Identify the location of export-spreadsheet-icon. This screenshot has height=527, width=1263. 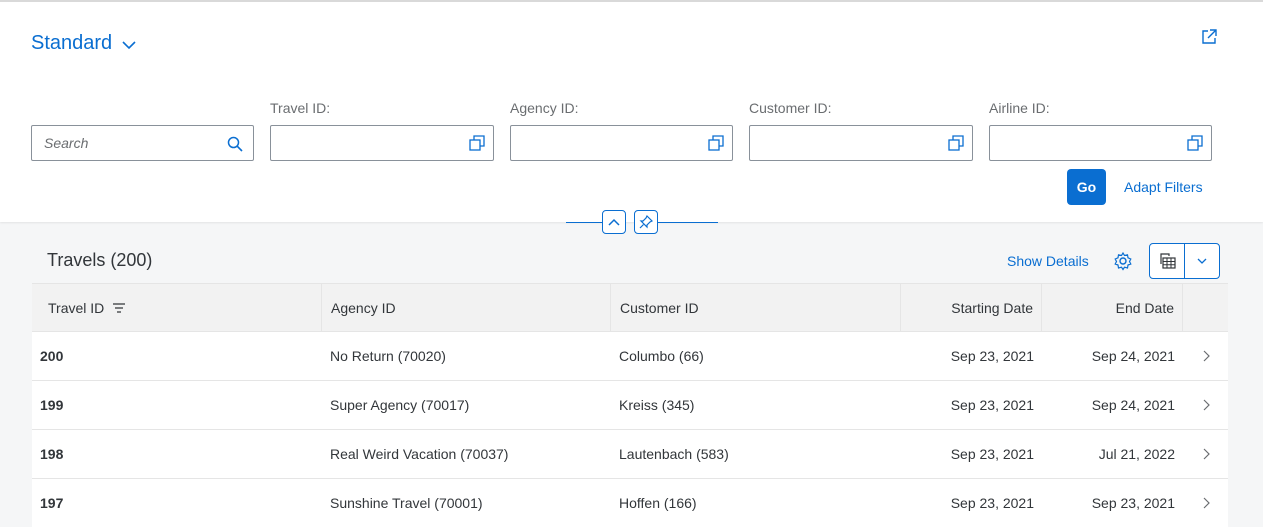
(1168, 261).